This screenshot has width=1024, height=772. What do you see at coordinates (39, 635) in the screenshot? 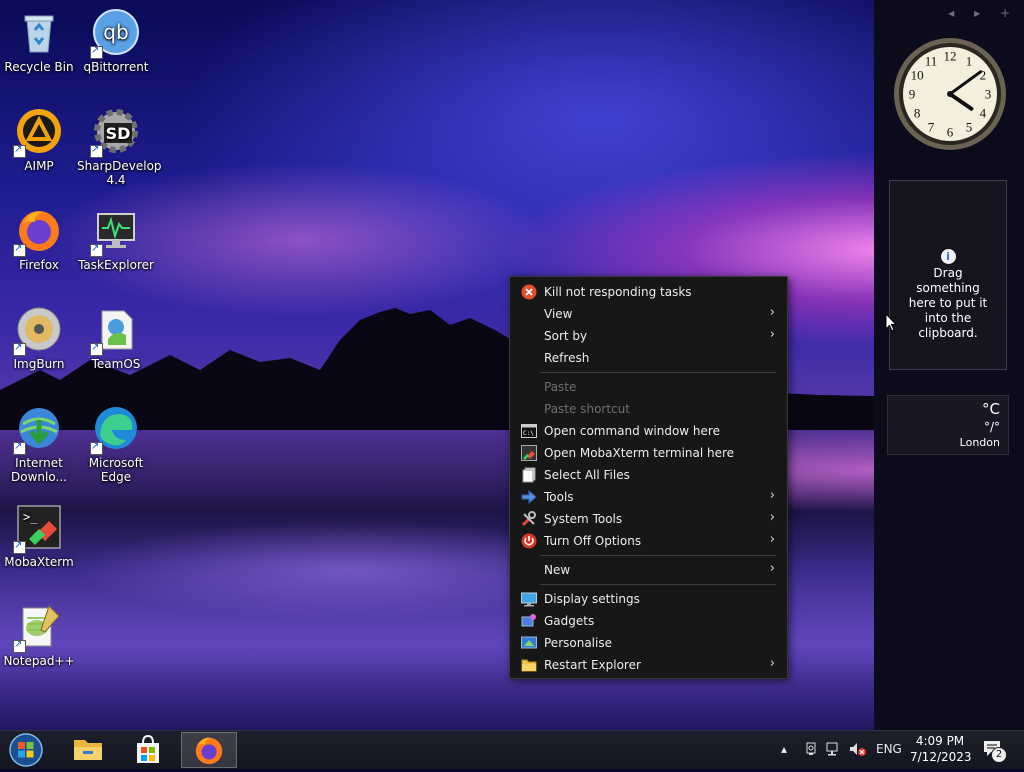
I see `desktop-icon-notepad-plus-plus: Notepad++` at bounding box center [39, 635].